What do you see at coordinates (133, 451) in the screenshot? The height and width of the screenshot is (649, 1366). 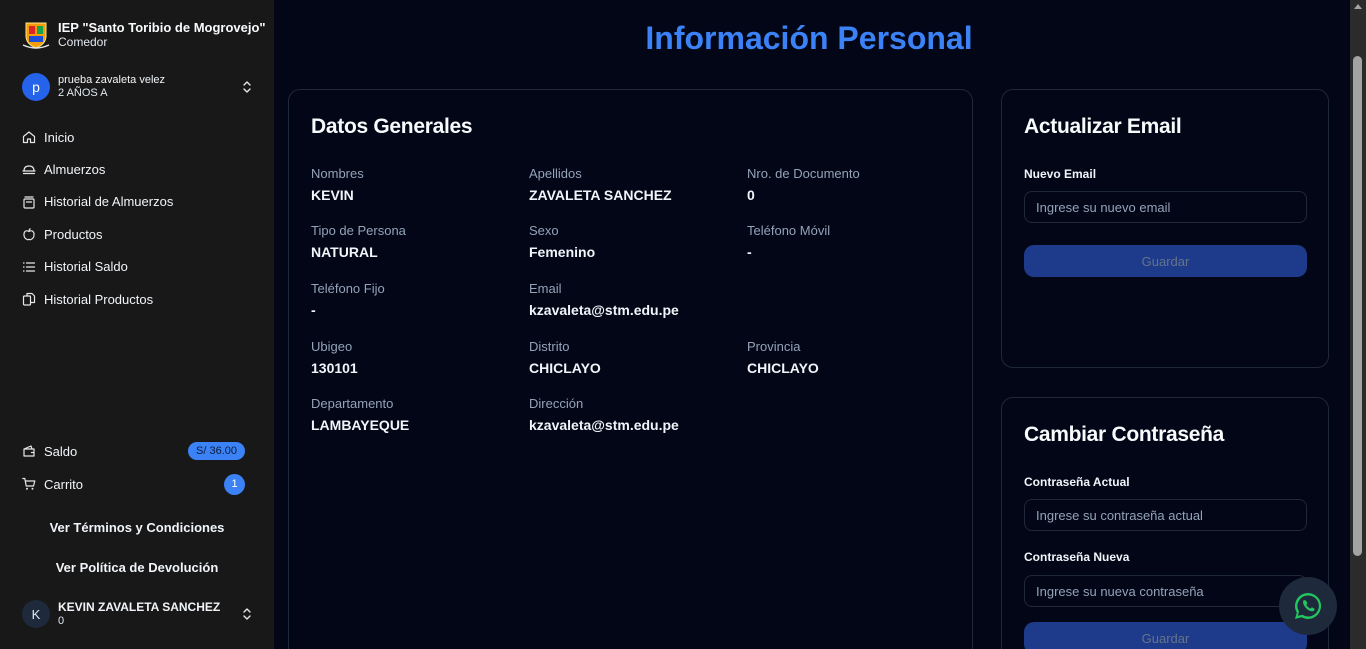 I see `saldo-item: Saldo S/ 36.00` at bounding box center [133, 451].